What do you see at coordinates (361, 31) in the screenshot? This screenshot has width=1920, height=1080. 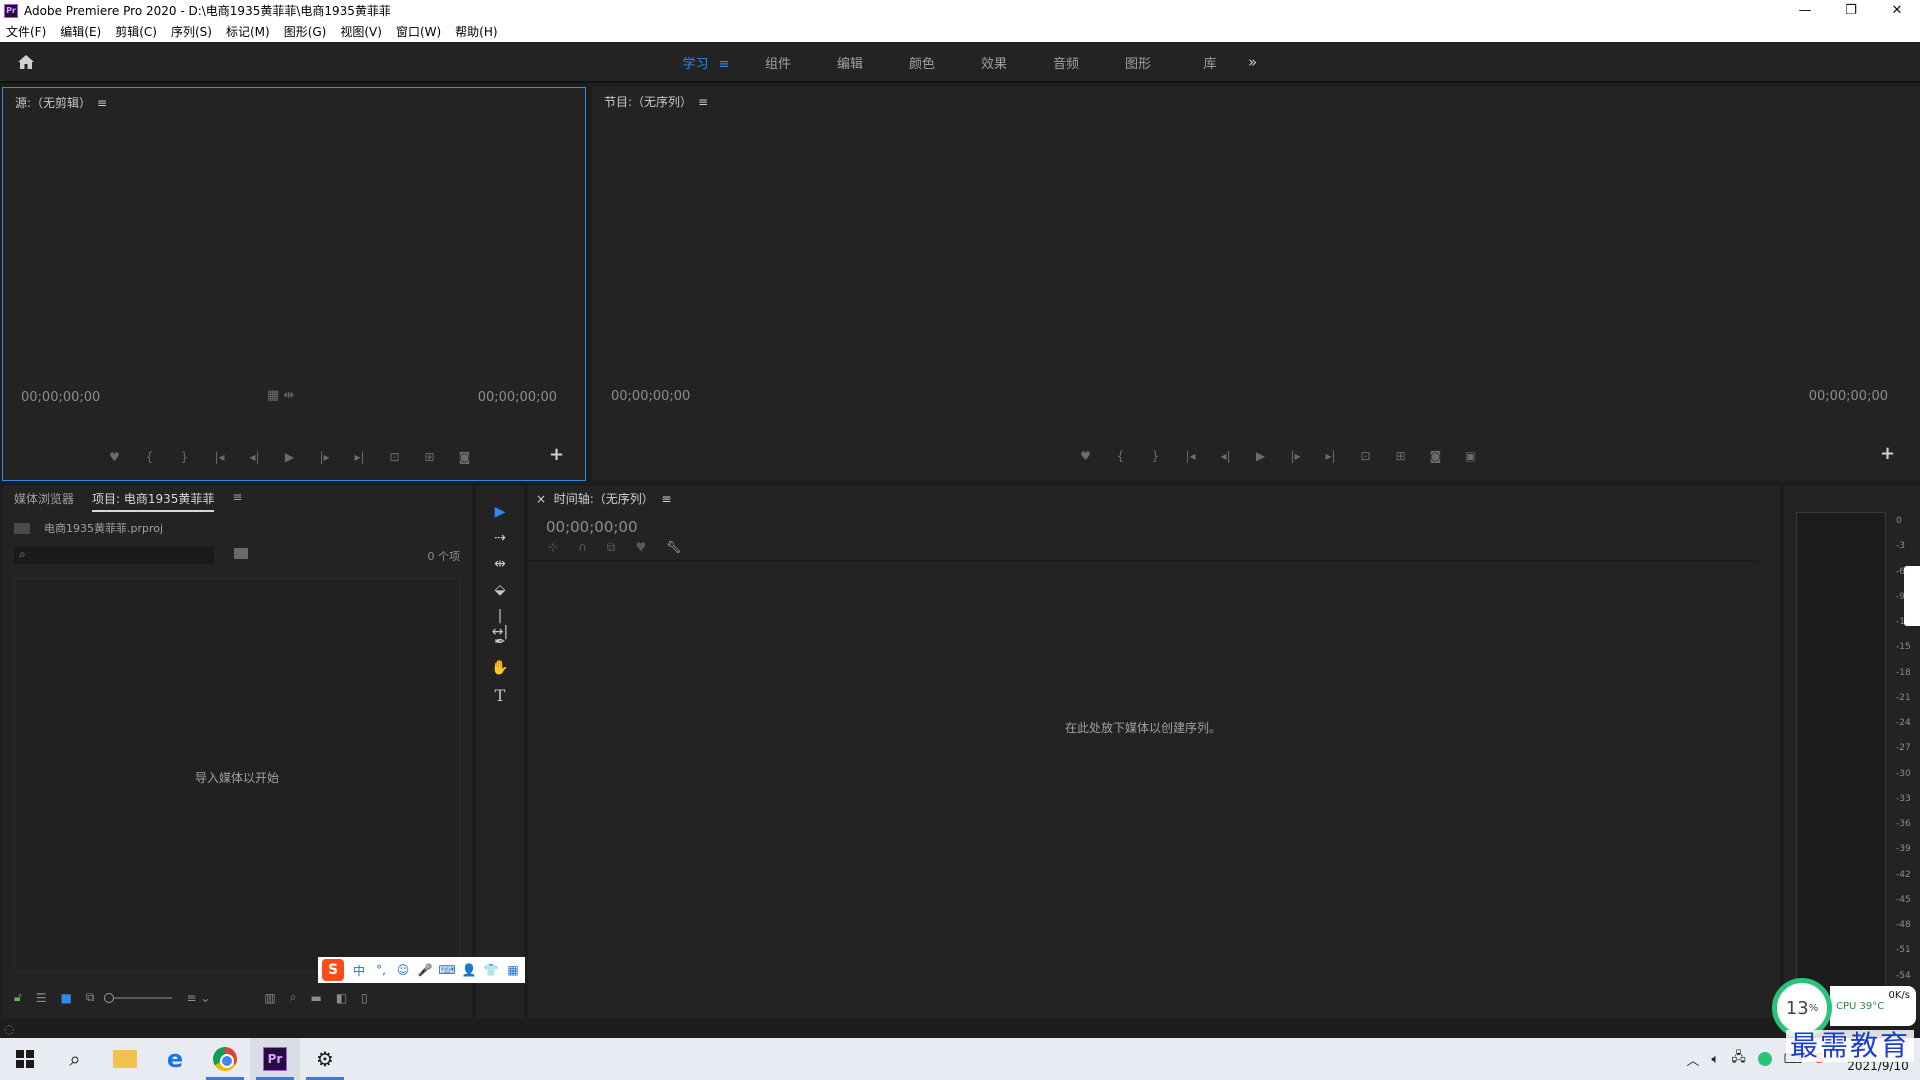 I see `menu-view: 视图(V)` at bounding box center [361, 31].